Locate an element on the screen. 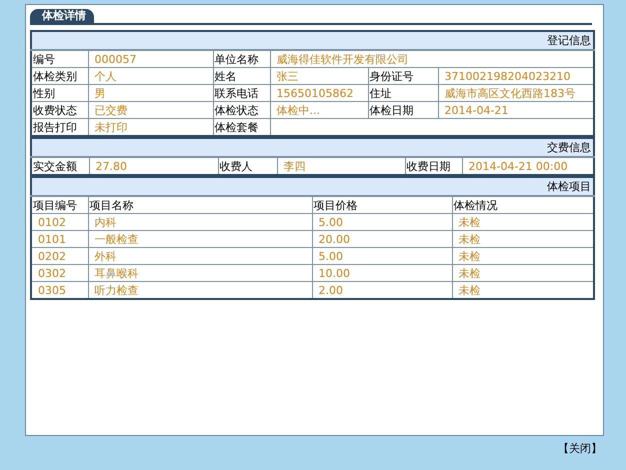 Image resolution: width=626 pixels, height=470 pixels. section-header: 交费信息 is located at coordinates (312, 147).